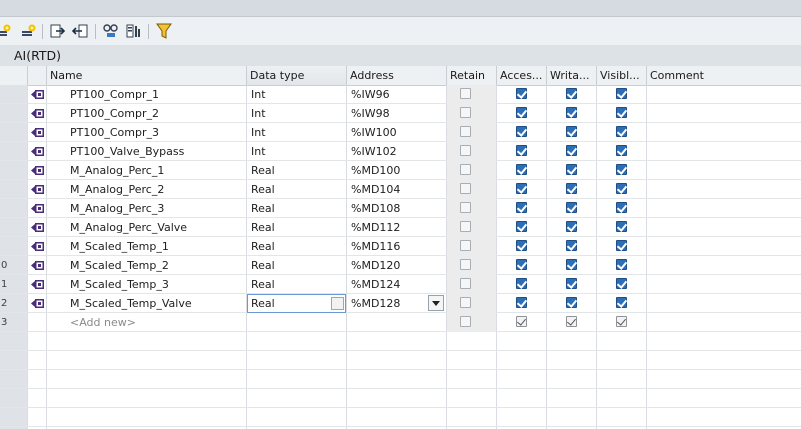  I want to click on icon-header, so click(37, 75).